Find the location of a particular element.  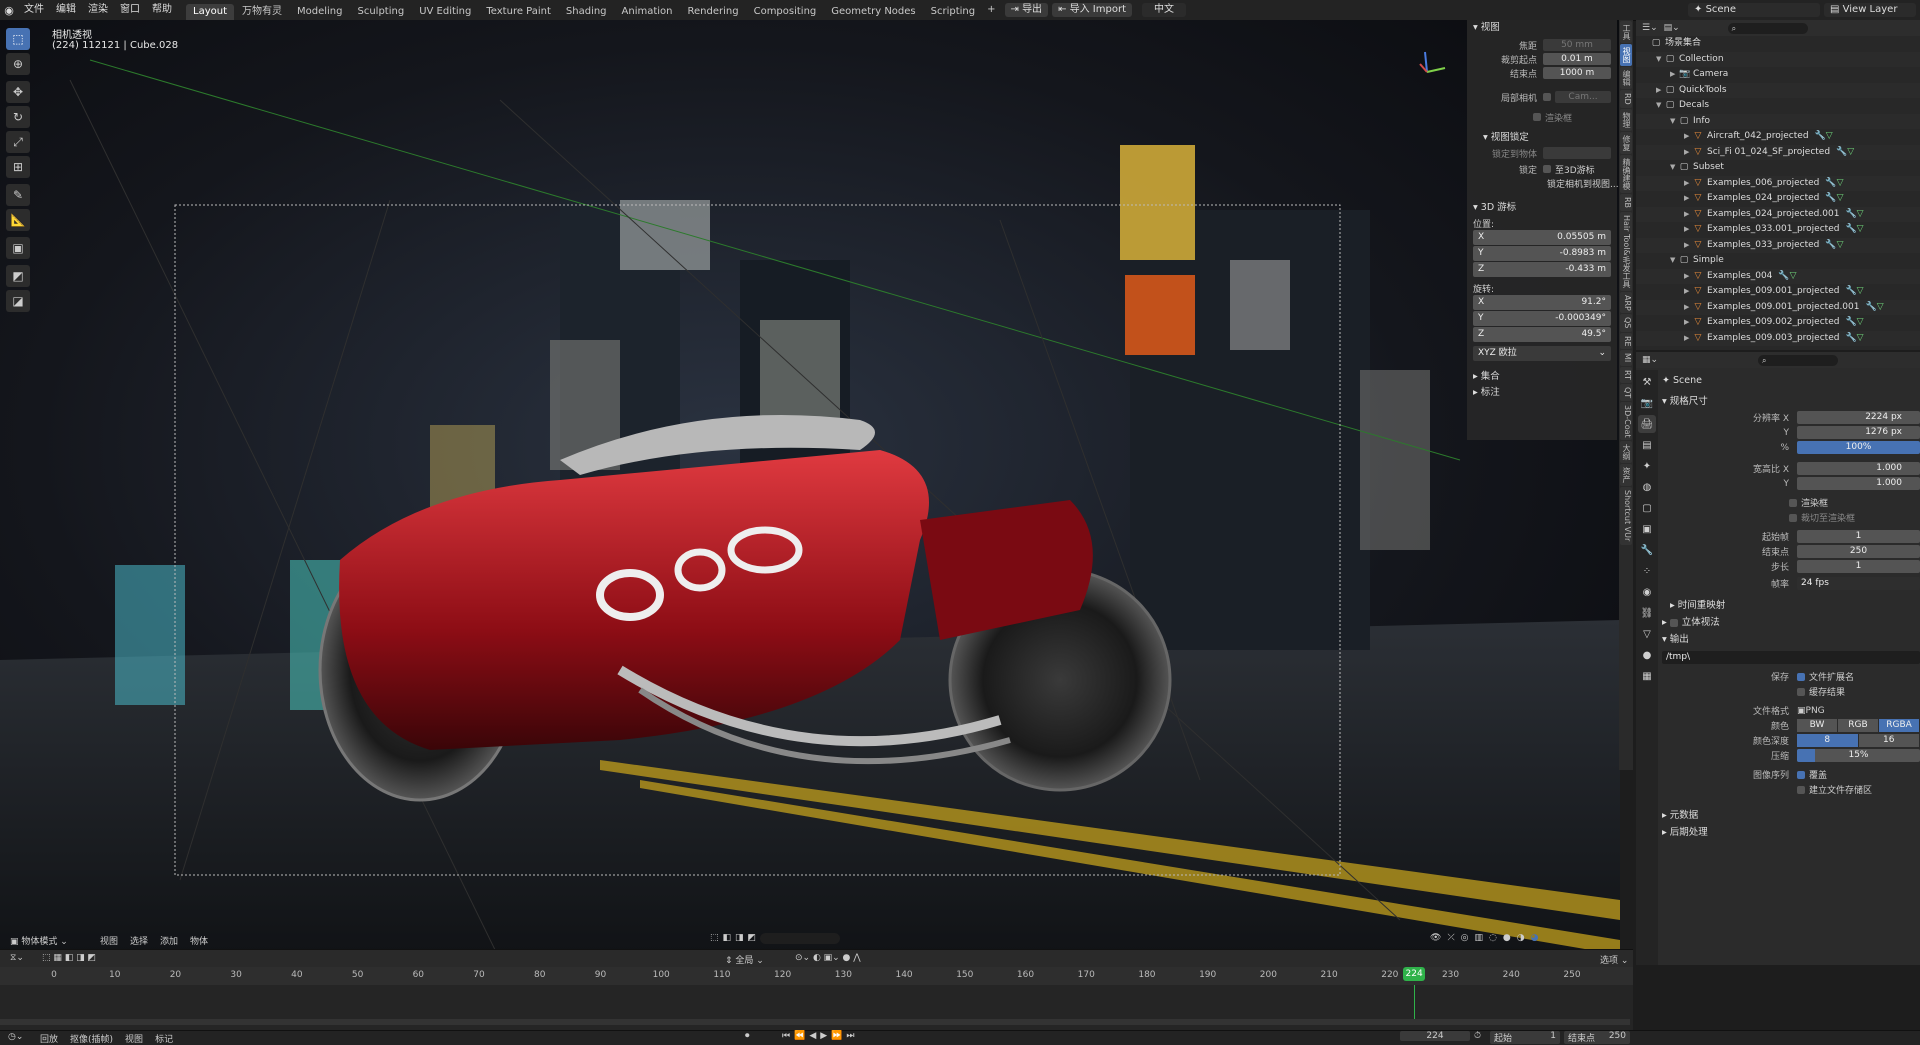

timeline-menu-item: 回放 is located at coordinates (49, 1038).